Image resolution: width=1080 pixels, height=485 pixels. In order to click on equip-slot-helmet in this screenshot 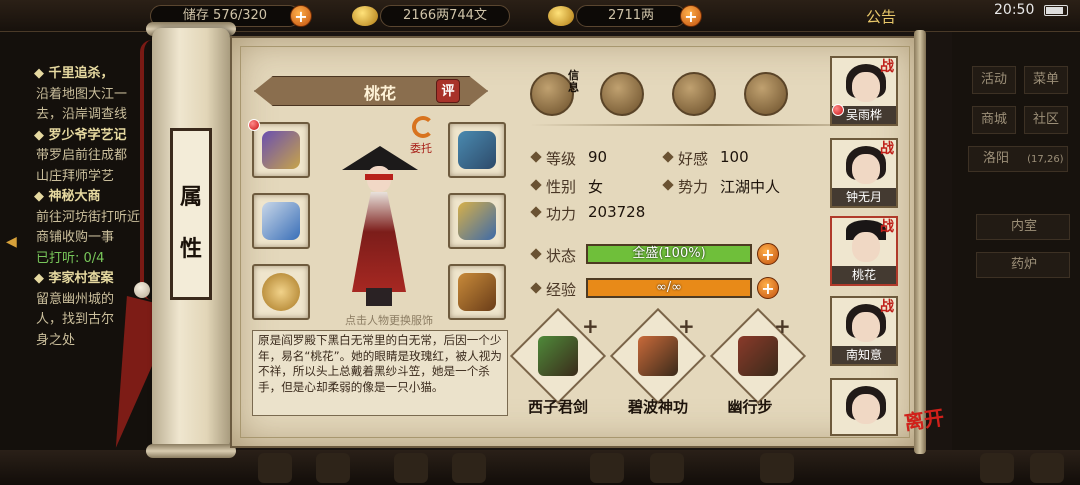, I will do `click(477, 150)`.